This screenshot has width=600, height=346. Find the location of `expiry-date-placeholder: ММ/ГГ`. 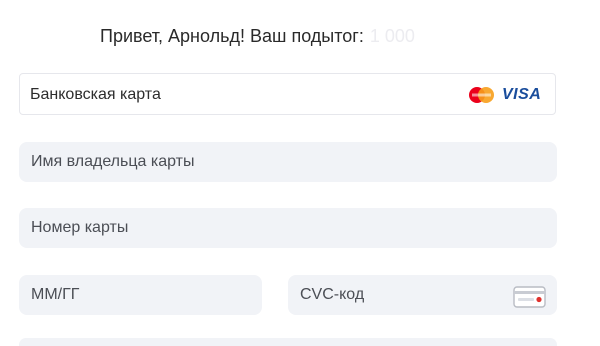

expiry-date-placeholder: ММ/ГГ is located at coordinates (55, 294).